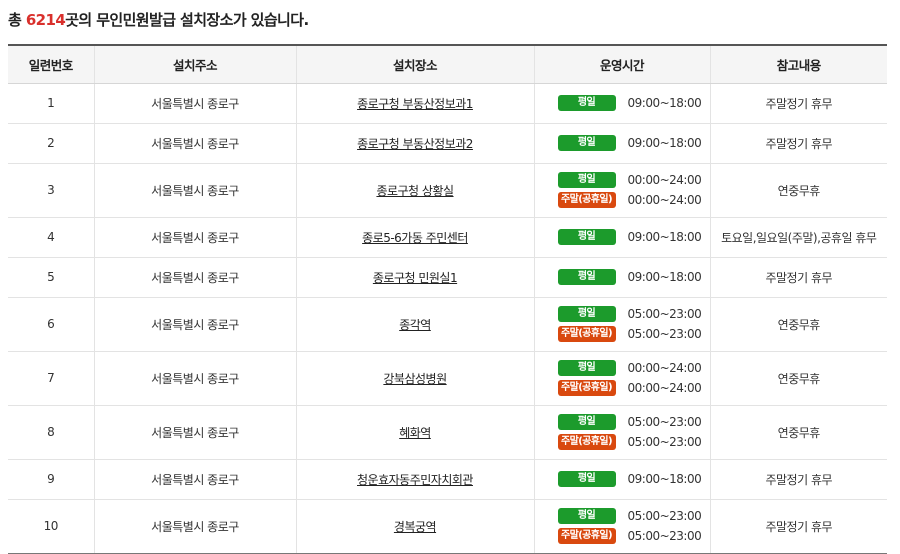  What do you see at coordinates (51, 378) in the screenshot?
I see `serial-number-cell: 7` at bounding box center [51, 378].